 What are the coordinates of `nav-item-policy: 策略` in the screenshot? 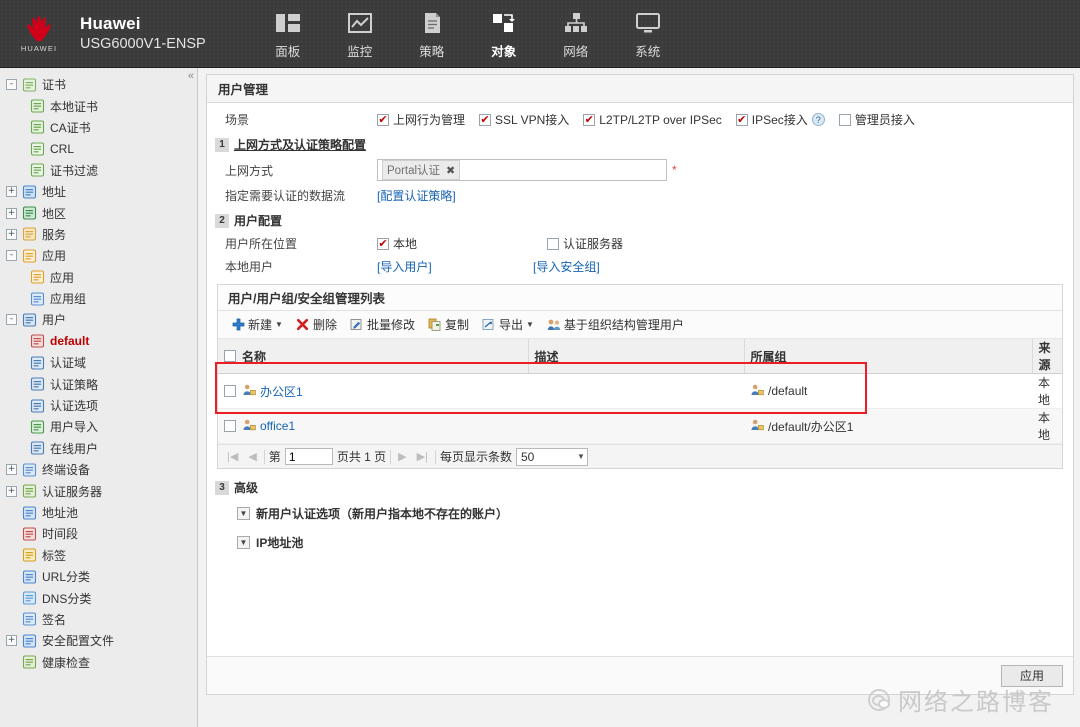 It's located at (432, 33).